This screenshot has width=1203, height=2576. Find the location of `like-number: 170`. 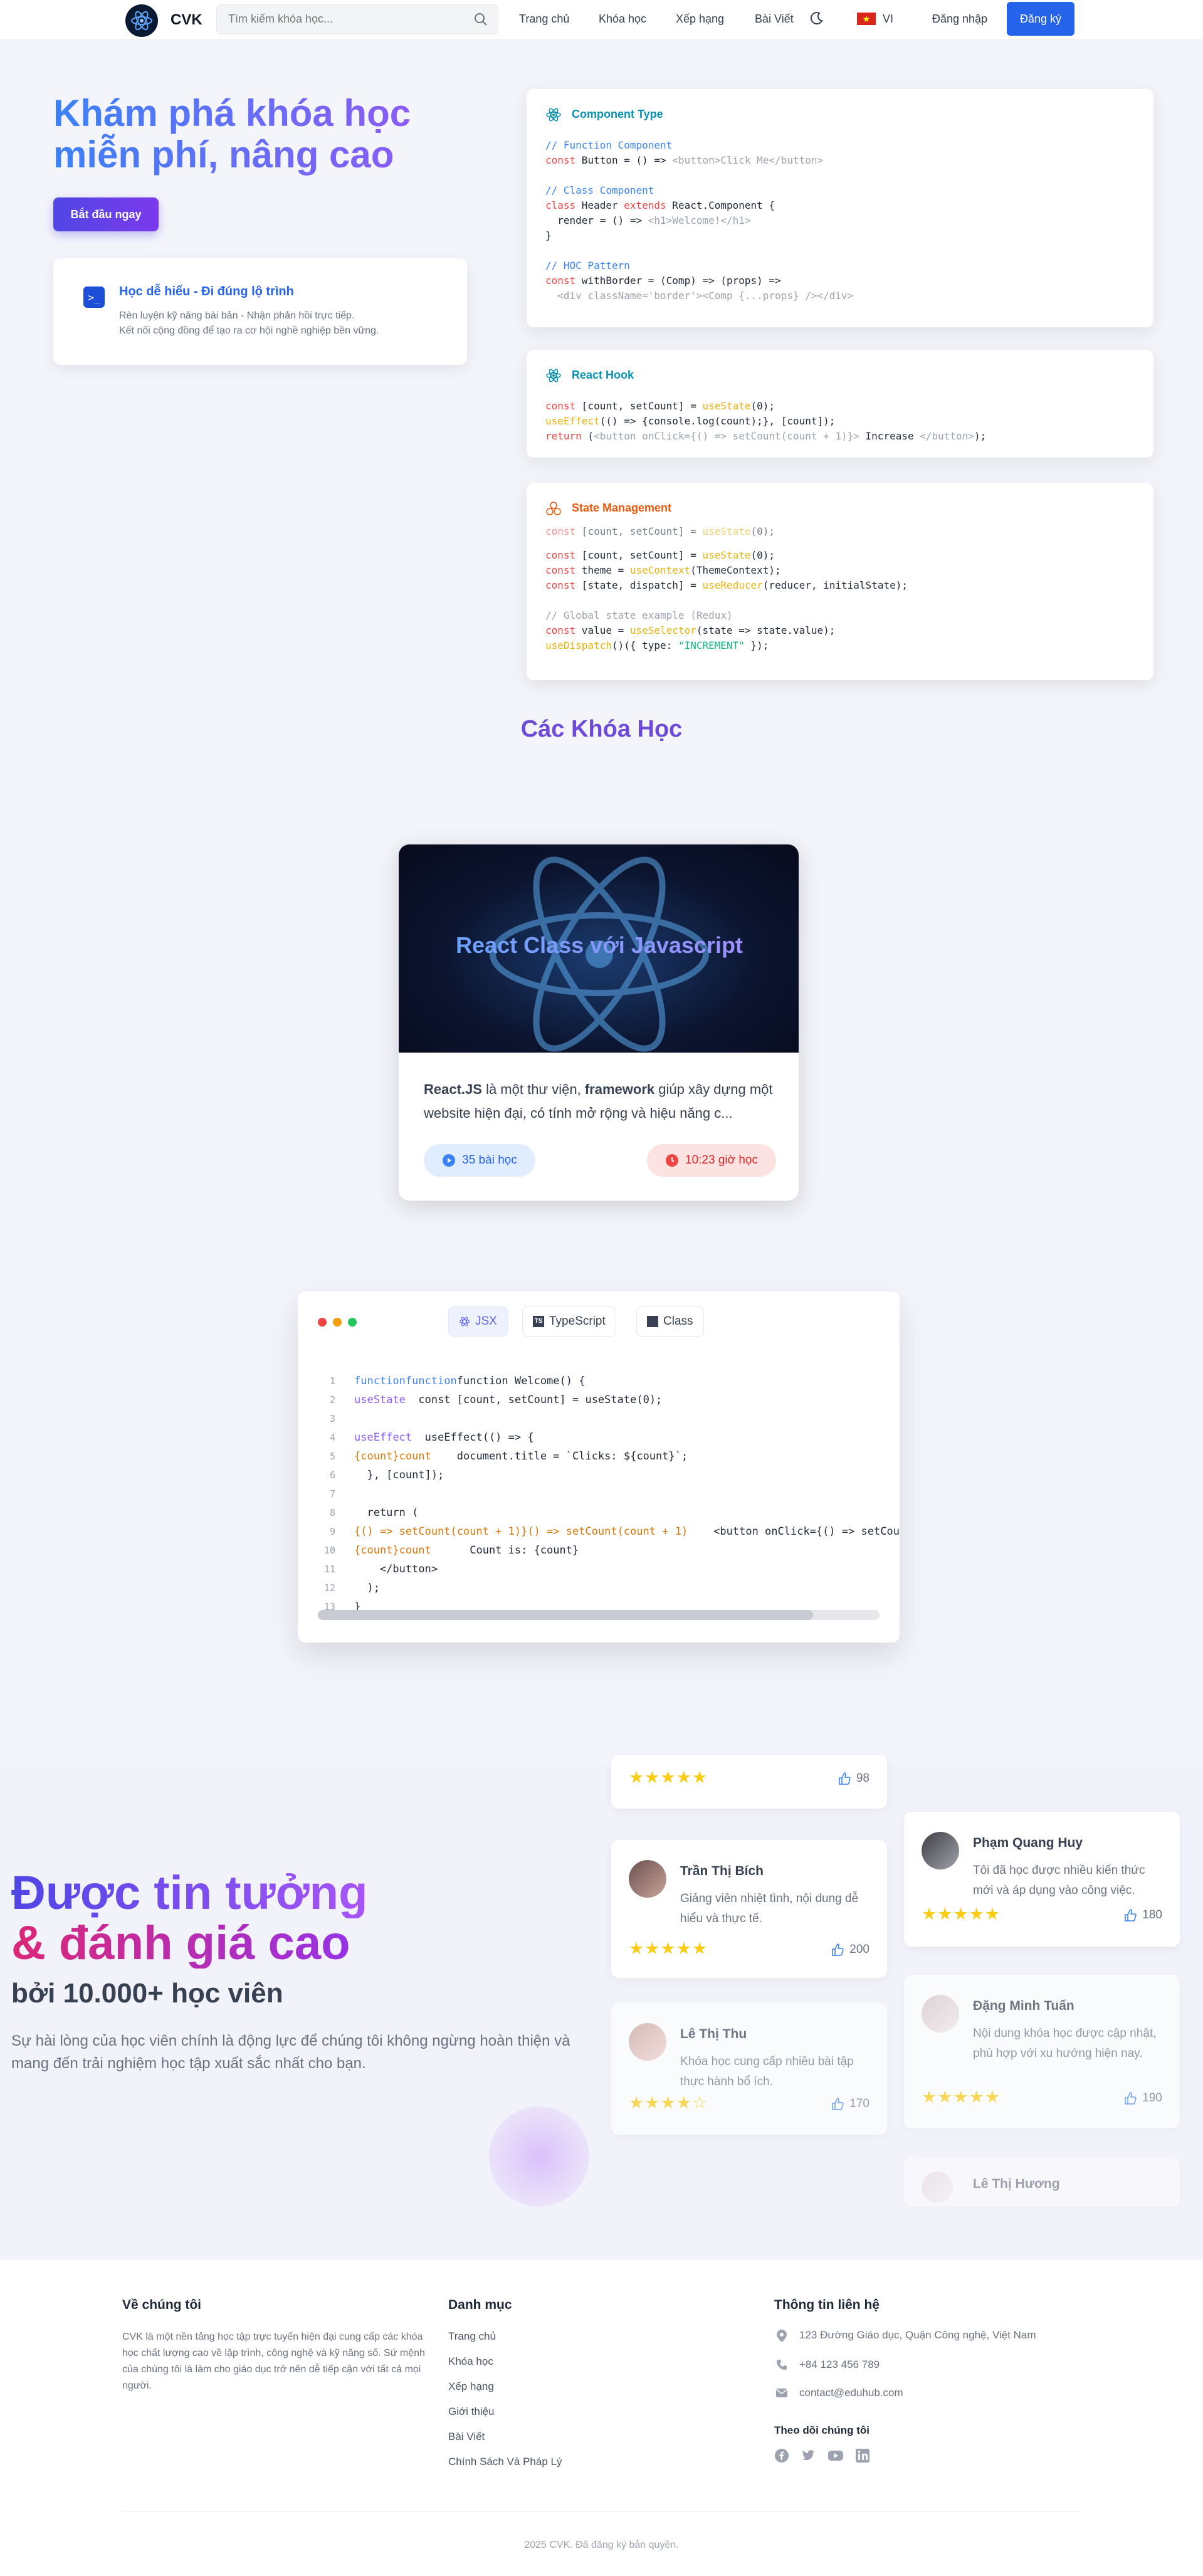

like-number: 170 is located at coordinates (859, 2103).